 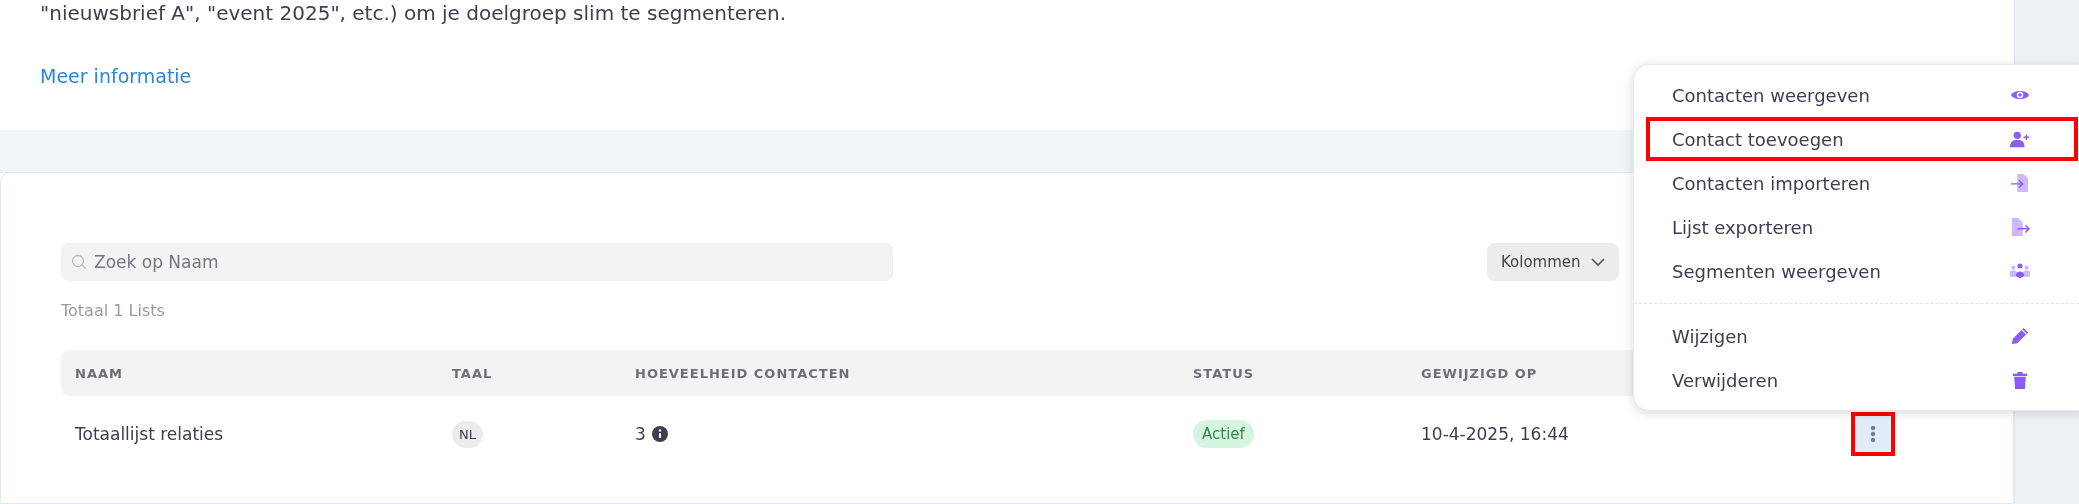 I want to click on menu-item: Contacten weergeven, so click(x=1862, y=95).